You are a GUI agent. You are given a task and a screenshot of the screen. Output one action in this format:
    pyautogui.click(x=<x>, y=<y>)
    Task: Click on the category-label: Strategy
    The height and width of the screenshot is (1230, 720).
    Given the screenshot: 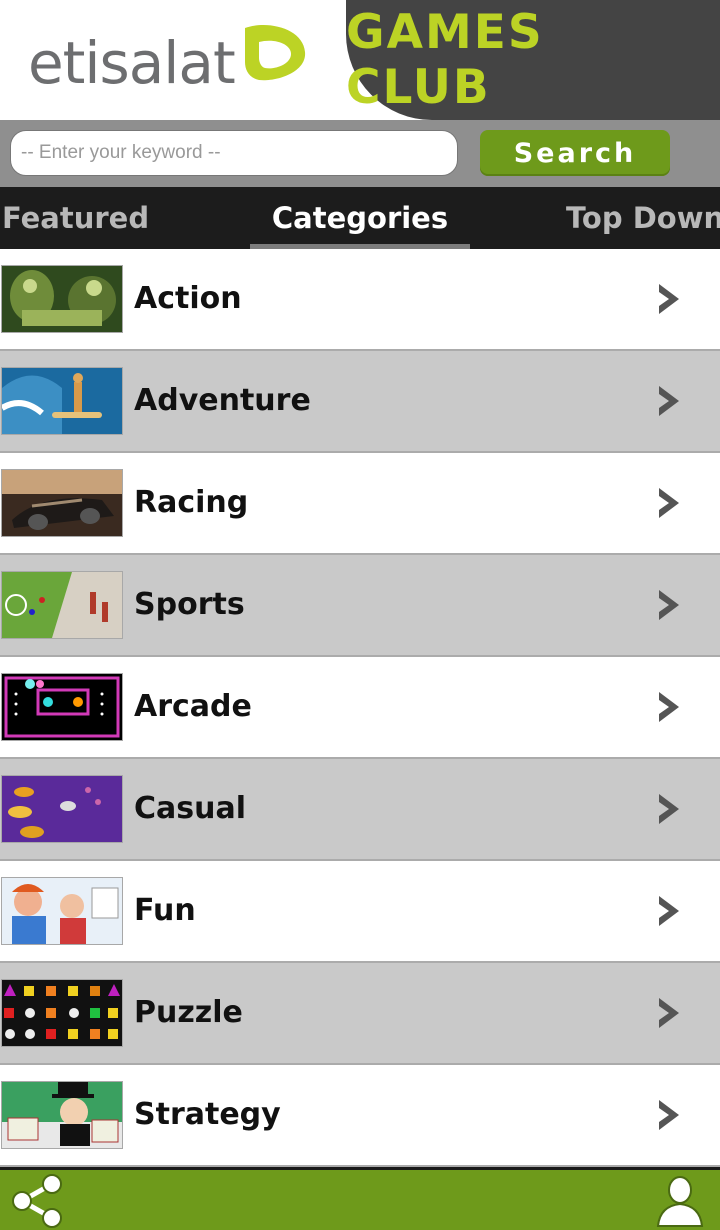 What is the action you would take?
    pyautogui.click(x=207, y=1114)
    